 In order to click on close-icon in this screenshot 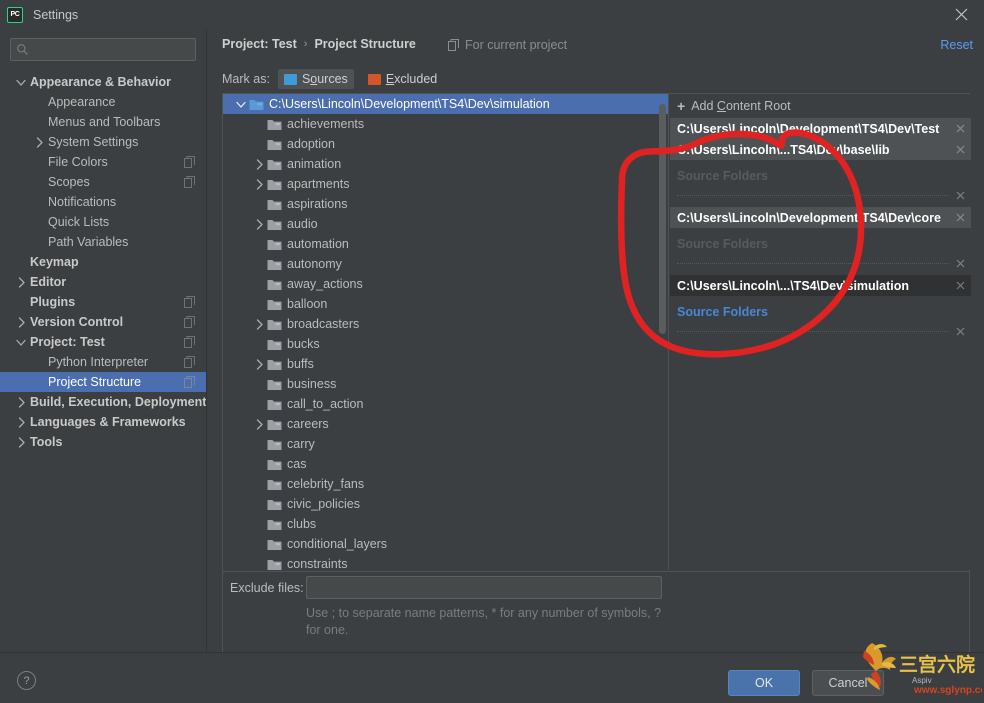, I will do `click(961, 14)`.